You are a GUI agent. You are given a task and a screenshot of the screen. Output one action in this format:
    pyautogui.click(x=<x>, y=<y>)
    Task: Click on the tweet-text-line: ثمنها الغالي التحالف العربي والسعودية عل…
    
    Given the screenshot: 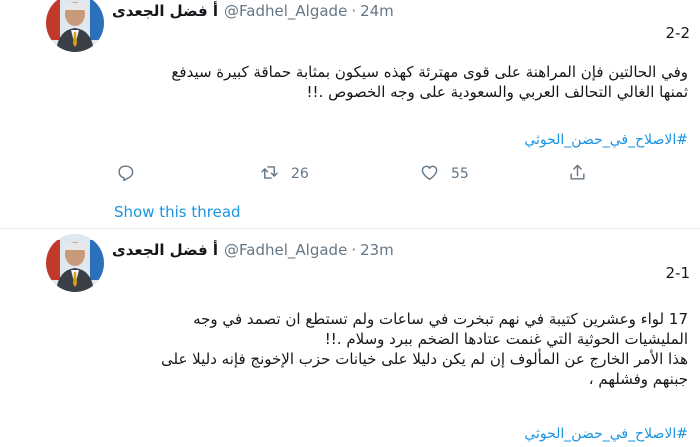 What is the action you would take?
    pyautogui.click(x=497, y=92)
    